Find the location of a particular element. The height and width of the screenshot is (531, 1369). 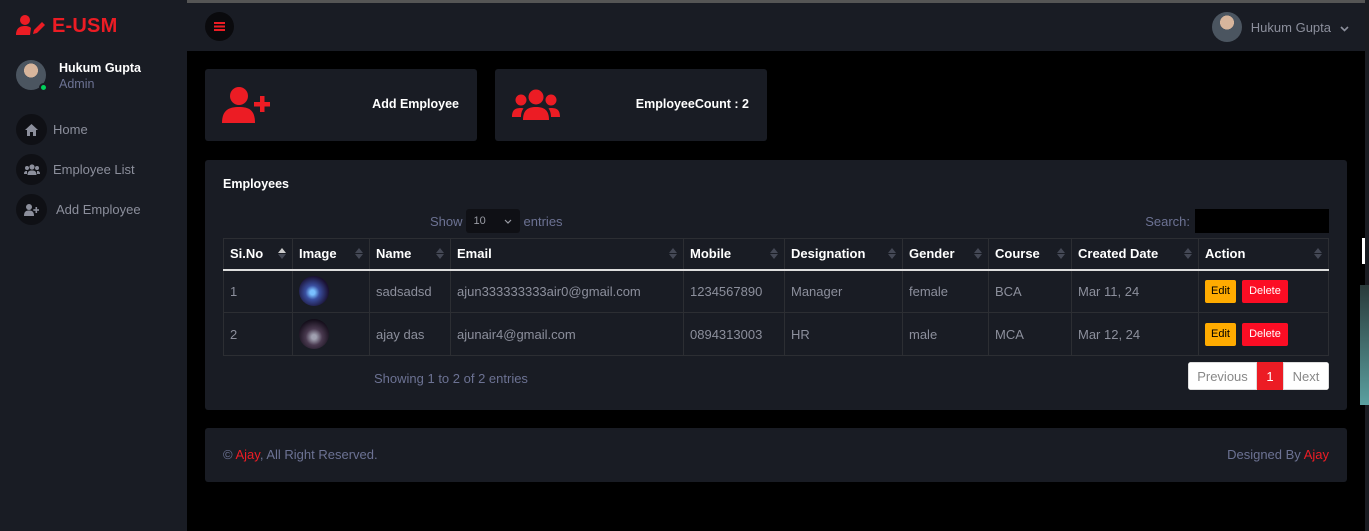

hamburger-icon is located at coordinates (219, 26).